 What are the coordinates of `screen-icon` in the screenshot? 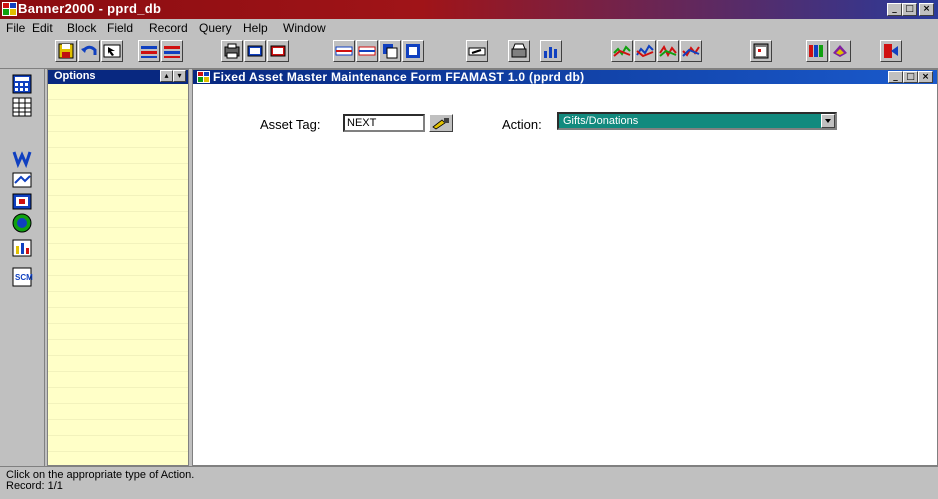 It's located at (22, 201).